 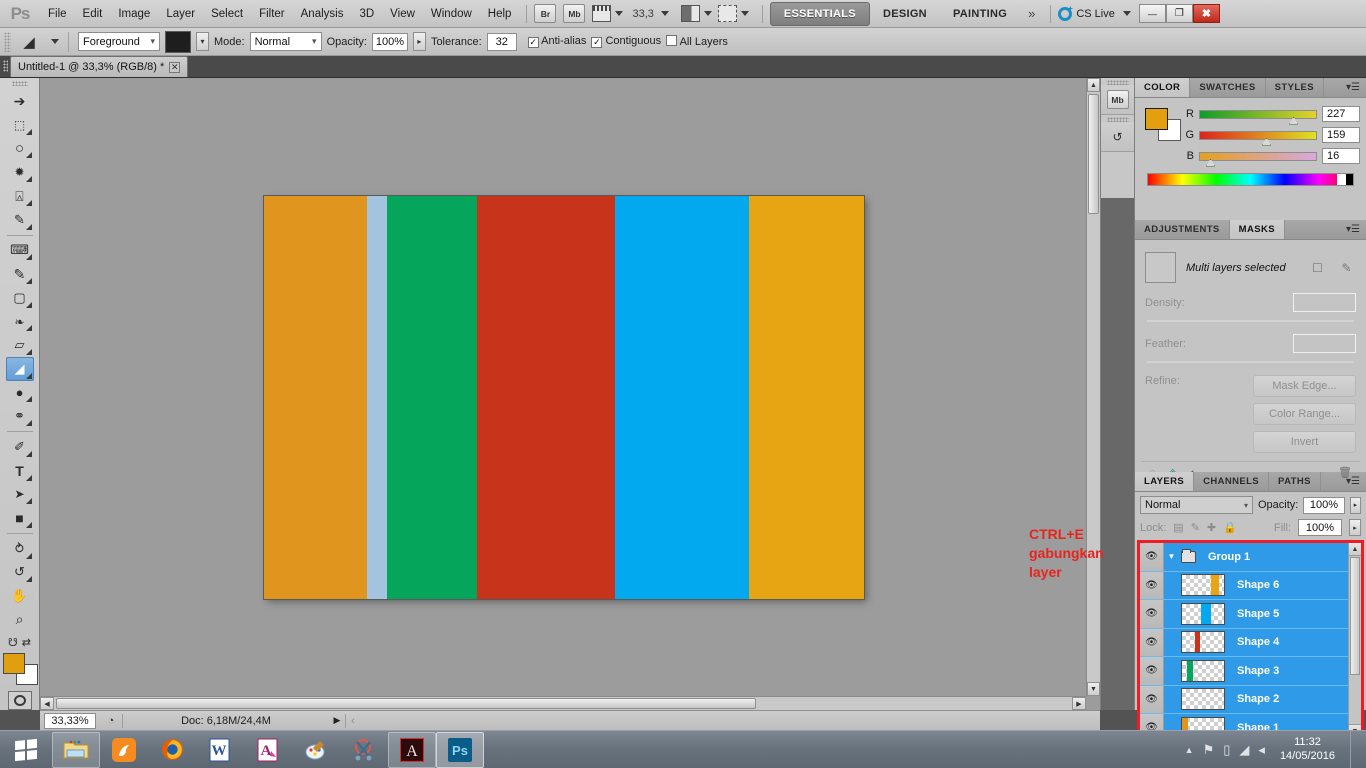 What do you see at coordinates (337, 720) in the screenshot?
I see `status-popup-arrow-icon: ▶` at bounding box center [337, 720].